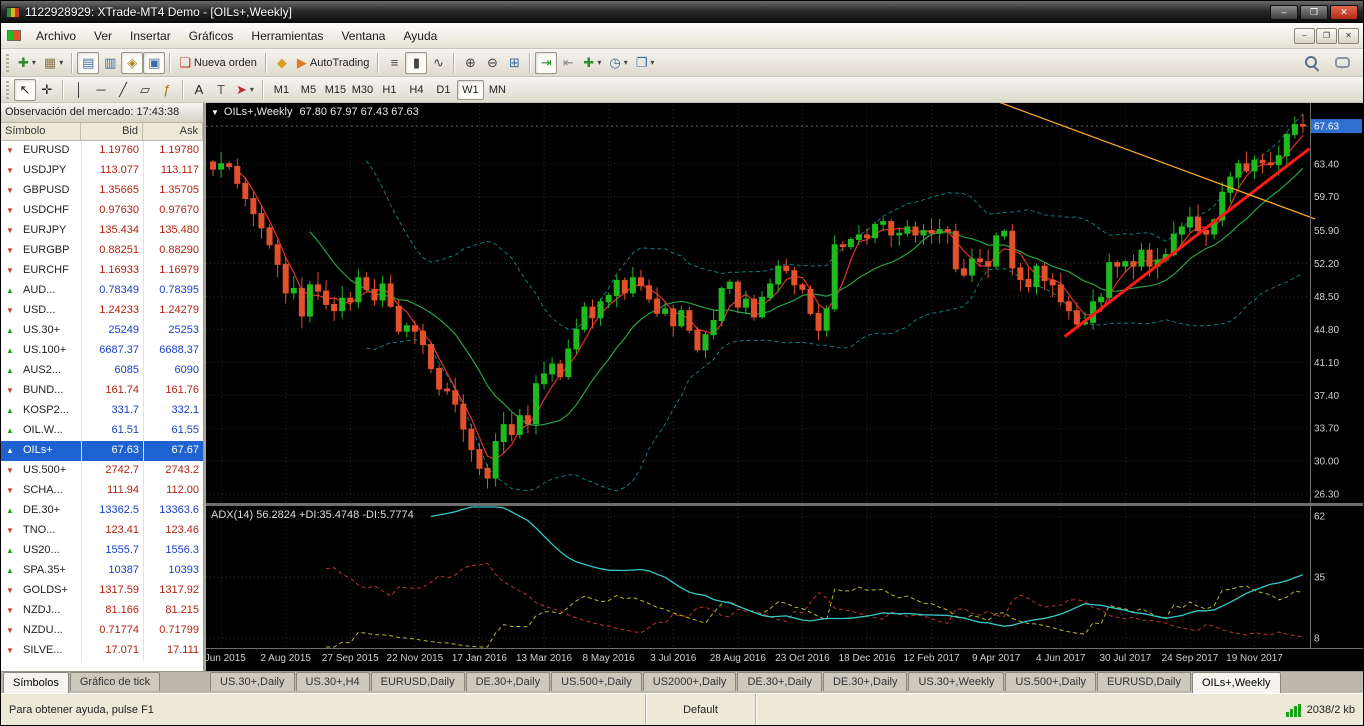 Image resolution: width=1364 pixels, height=726 pixels. Describe the element at coordinates (79, 90) in the screenshot. I see `vertical-line-tool: │` at that location.